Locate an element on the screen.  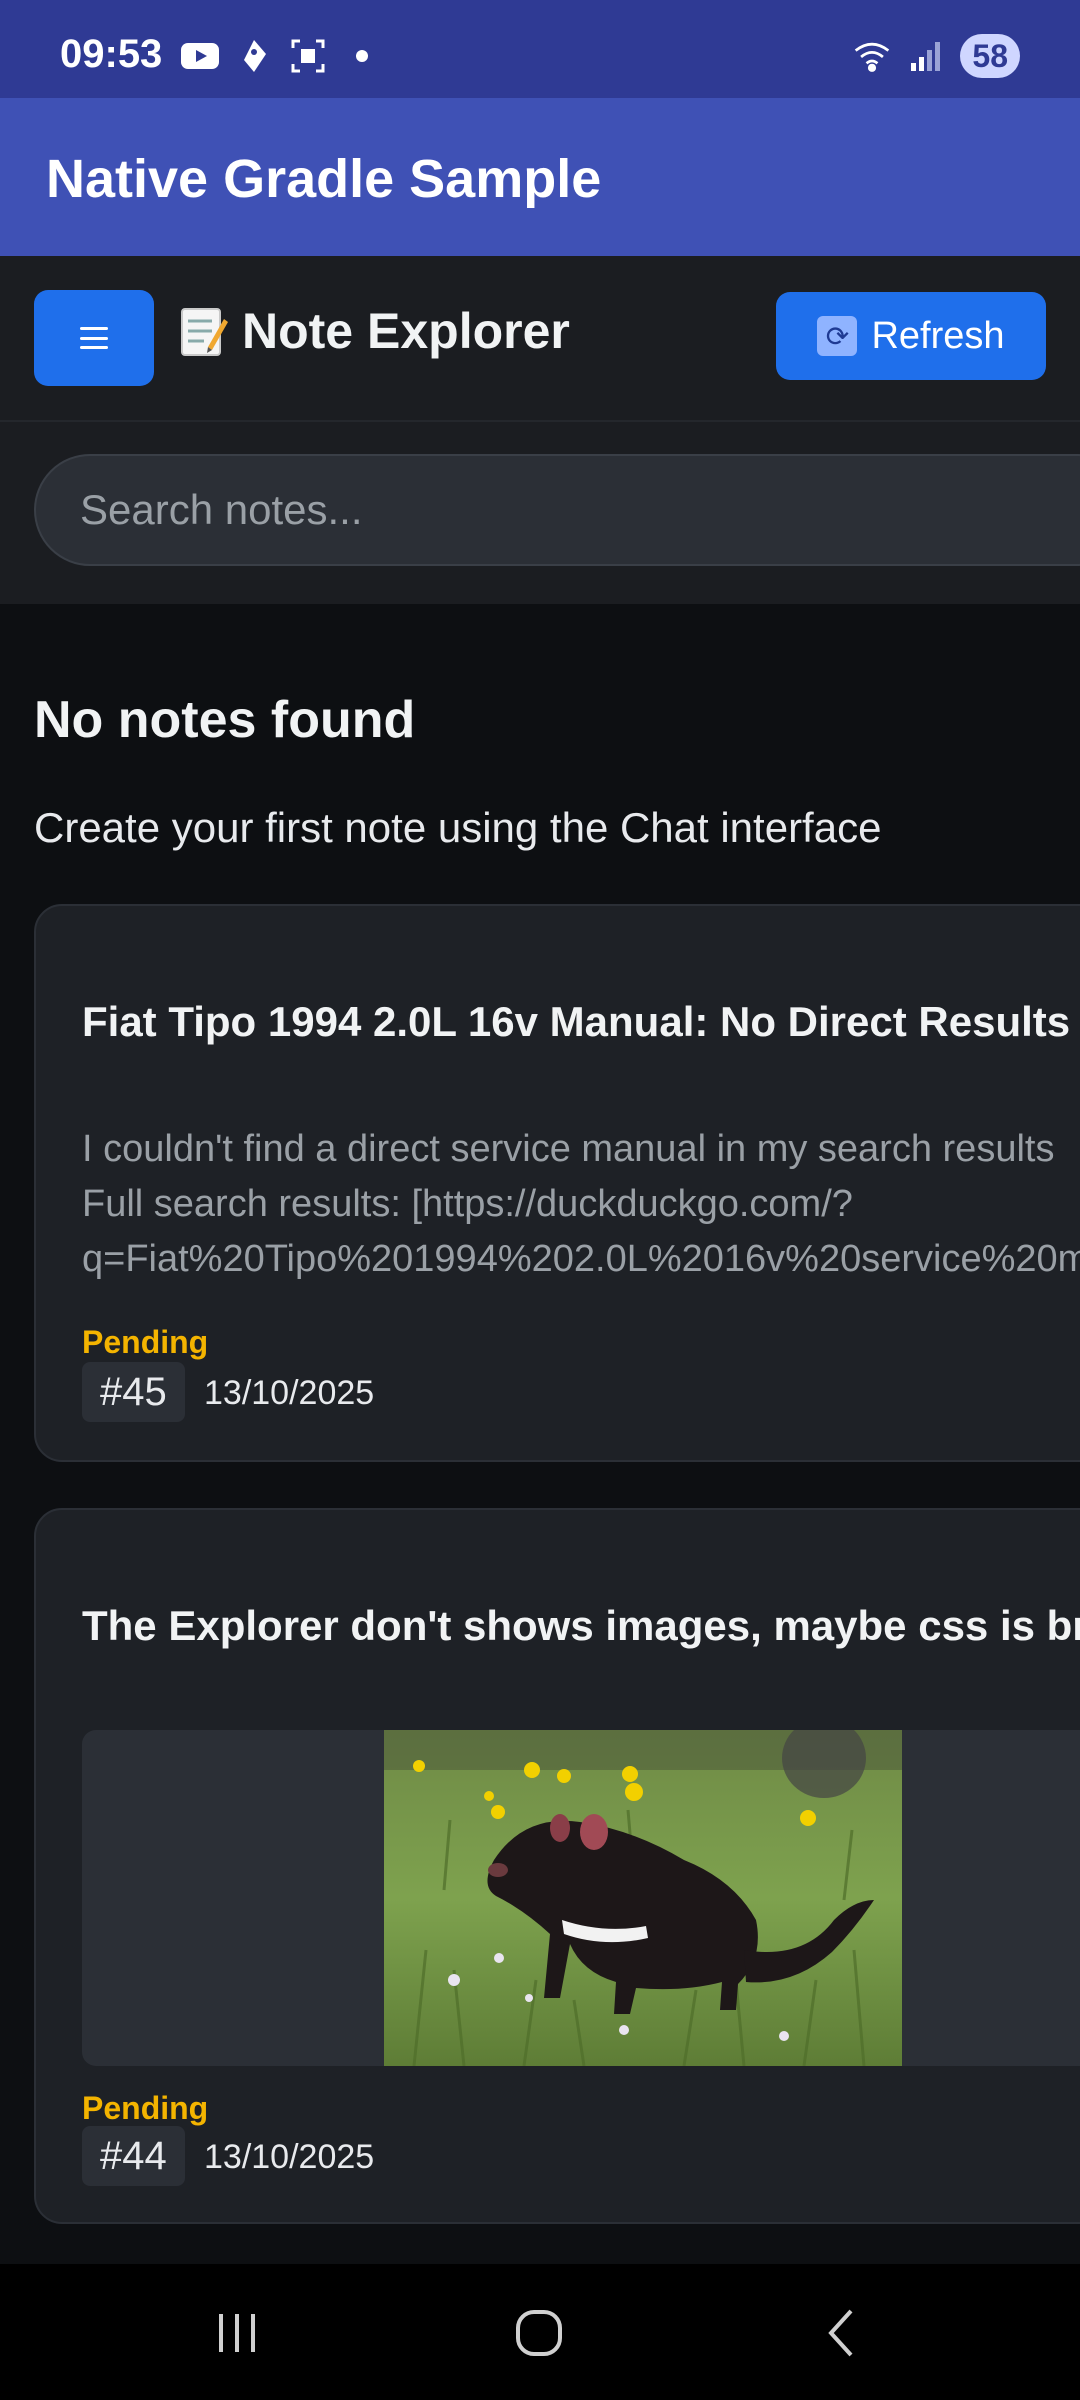
dot-icon is located at coordinates (362, 56).